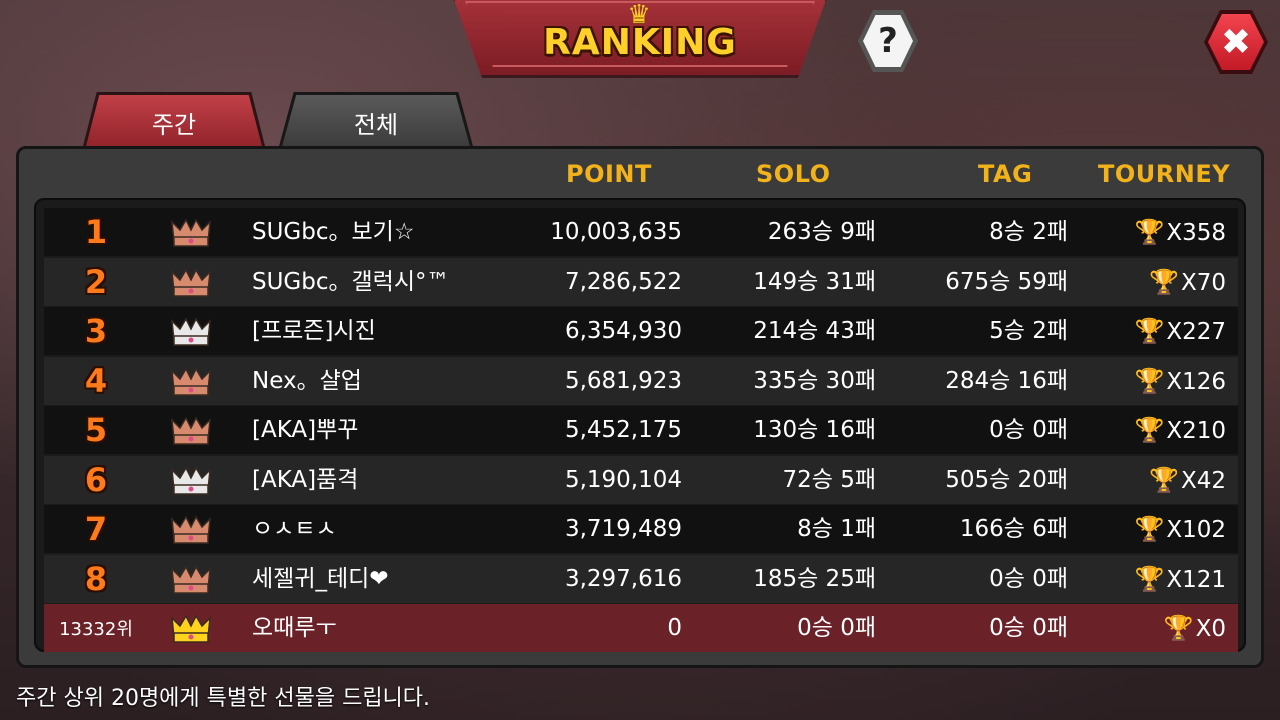  I want to click on tag-record: 166승 6패, so click(1013, 529).